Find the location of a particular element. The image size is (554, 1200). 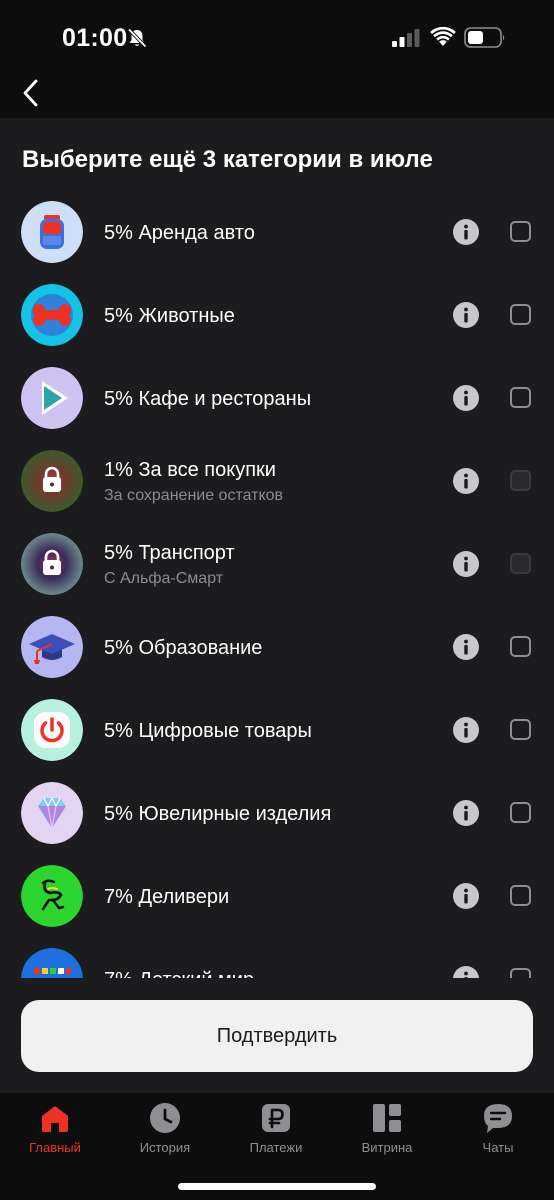

category-text: 5% Кафе и рестораны is located at coordinates (207, 398).